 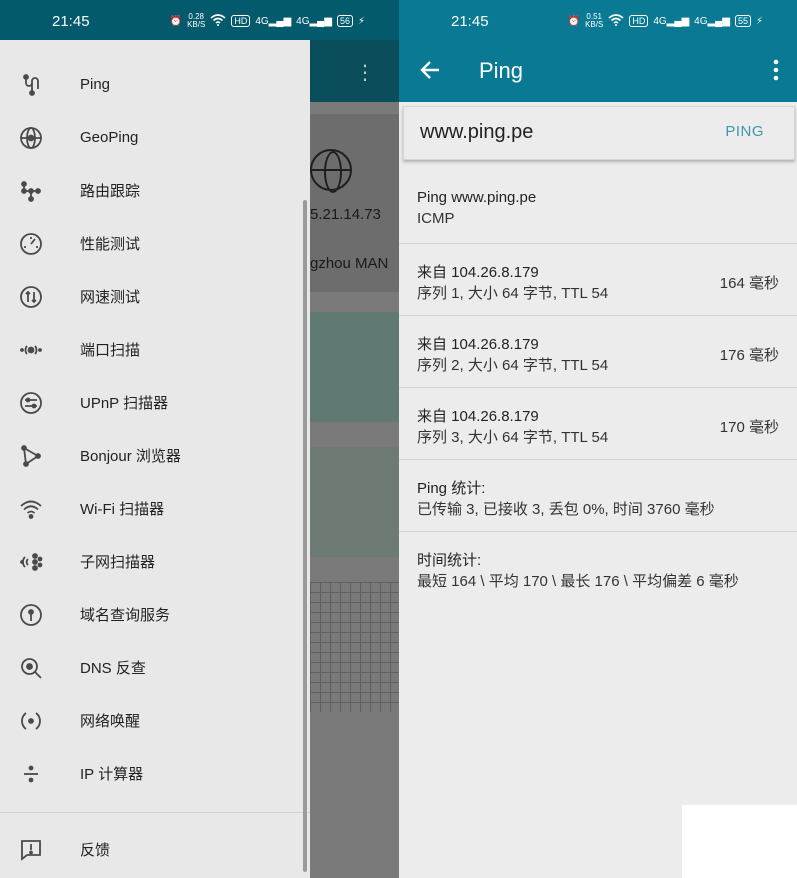 What do you see at coordinates (31, 850) in the screenshot?
I see `feedback-icon` at bounding box center [31, 850].